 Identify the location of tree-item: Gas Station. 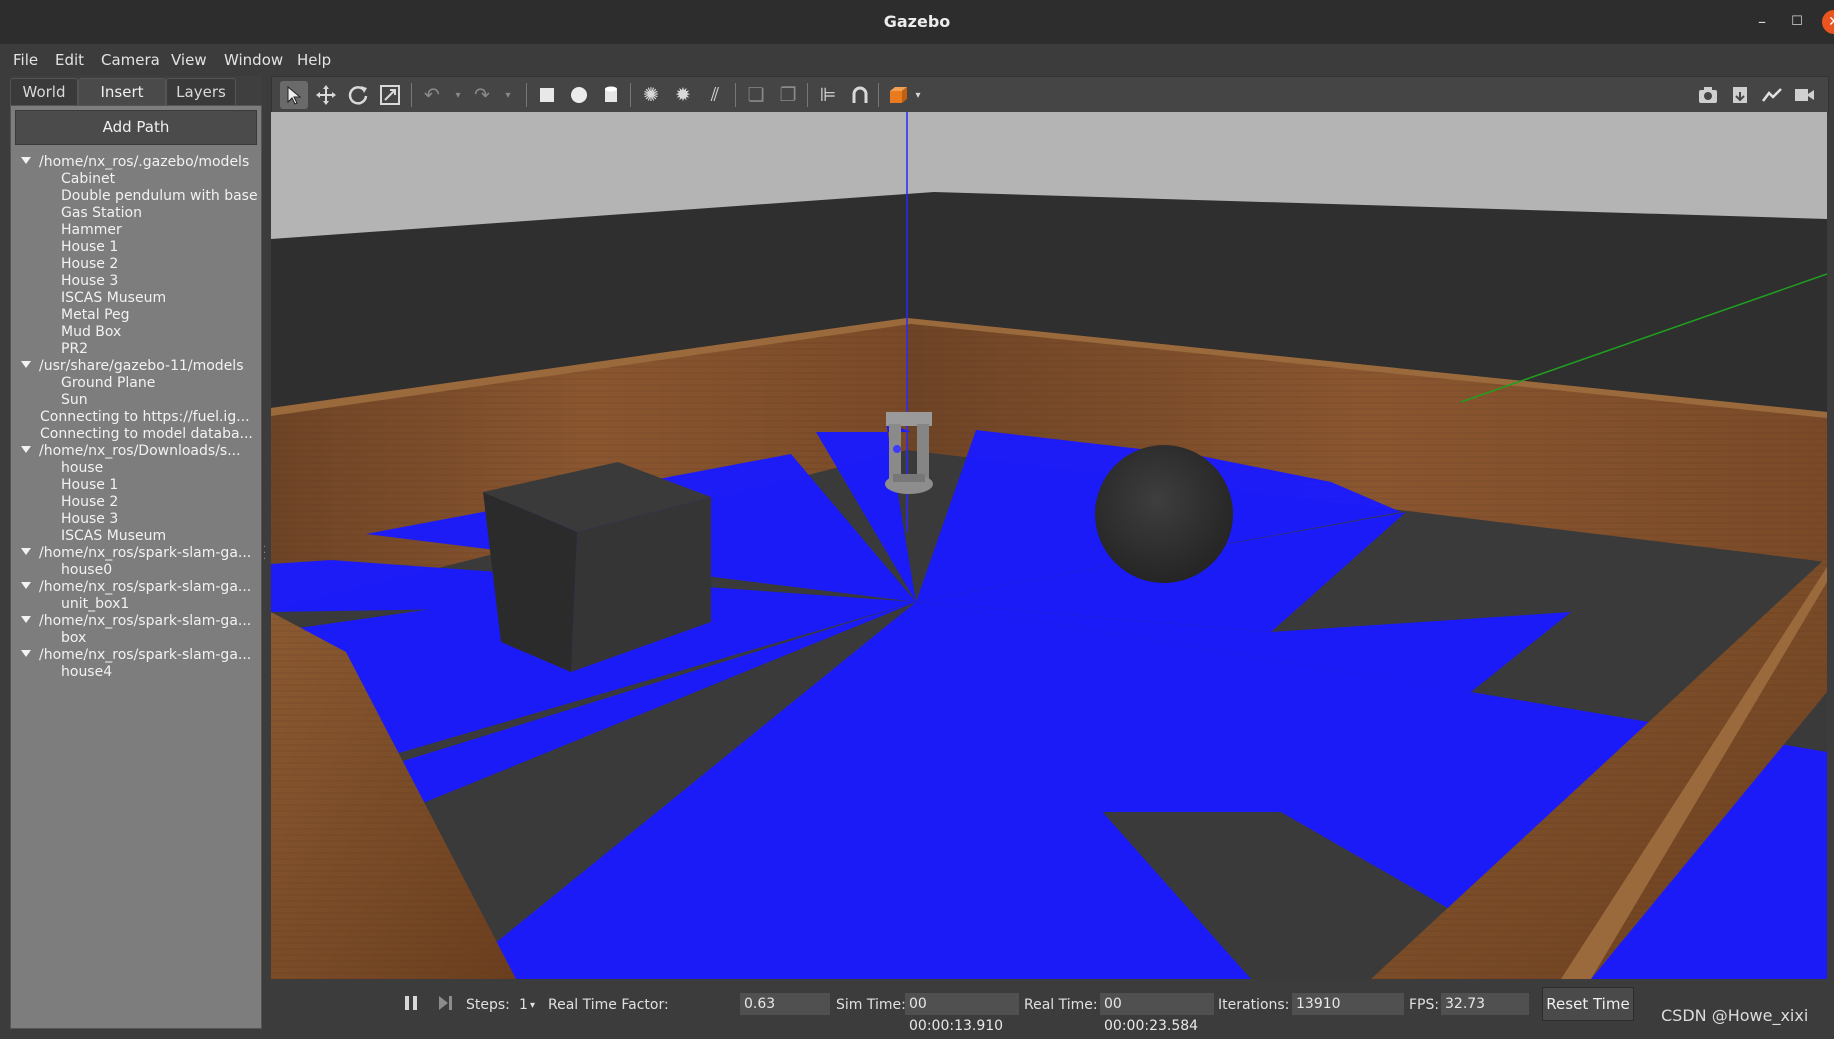
(136, 213).